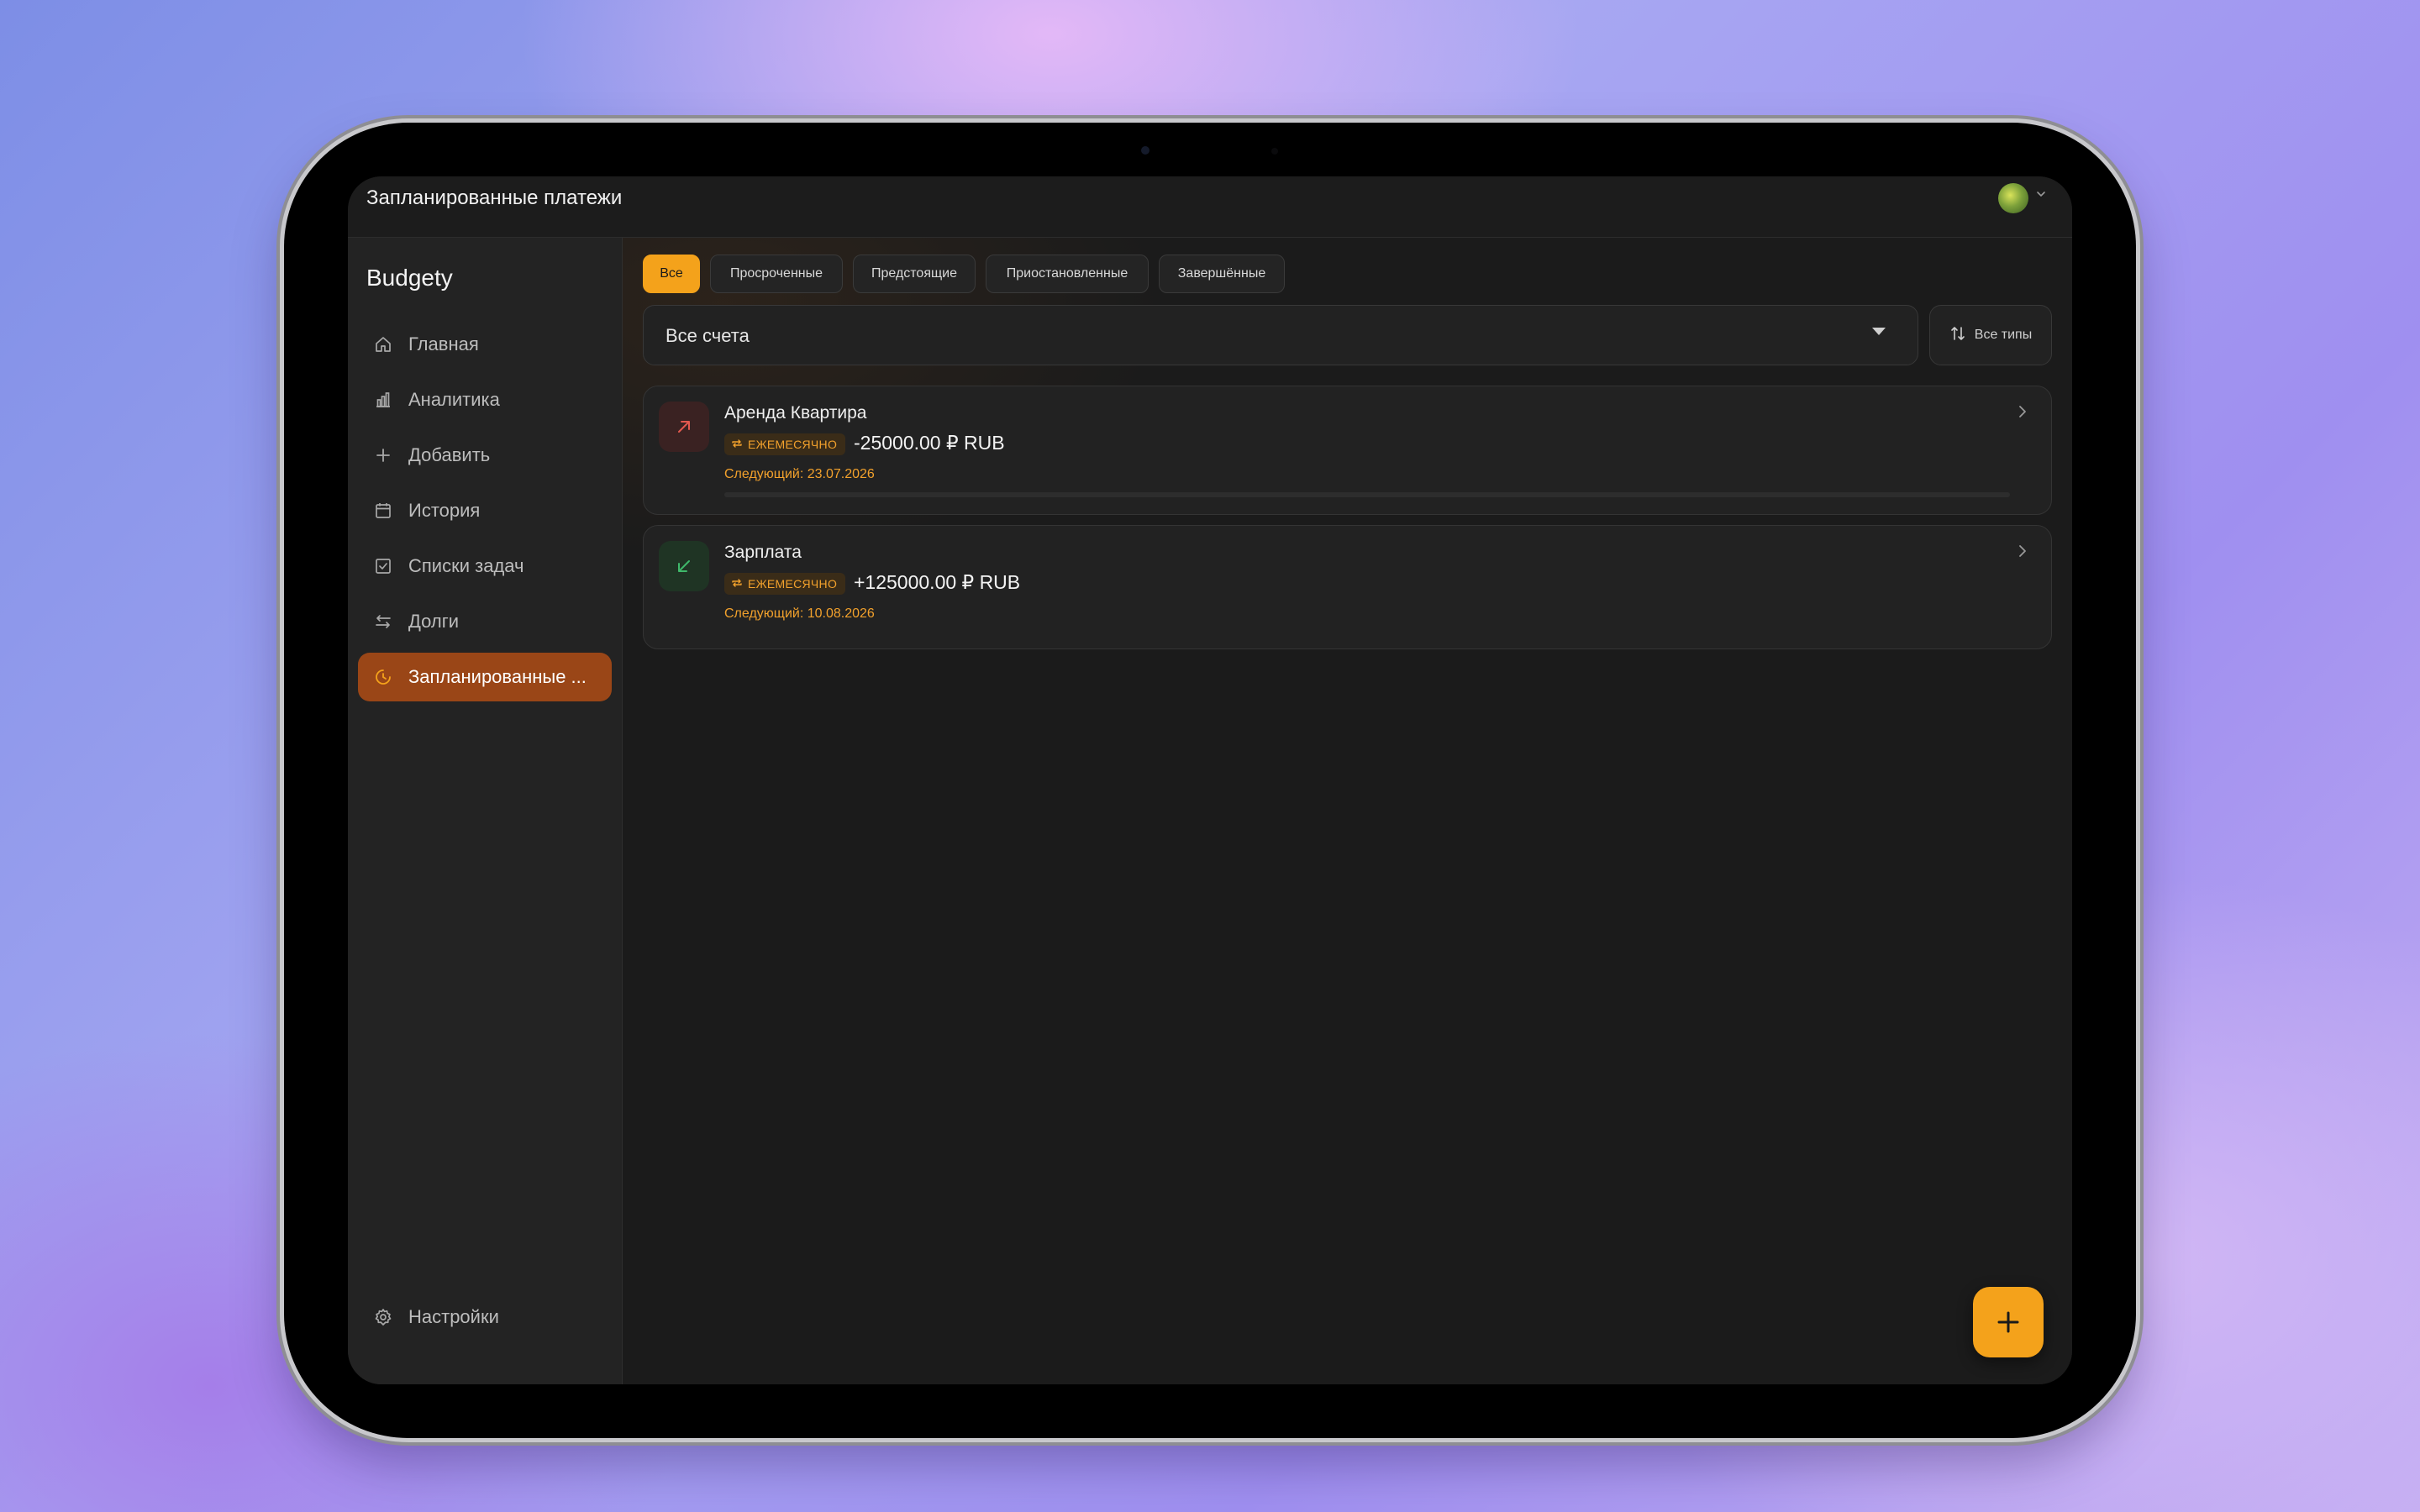 The height and width of the screenshot is (1512, 2420). I want to click on type-filter-label: Все типы, so click(2003, 335).